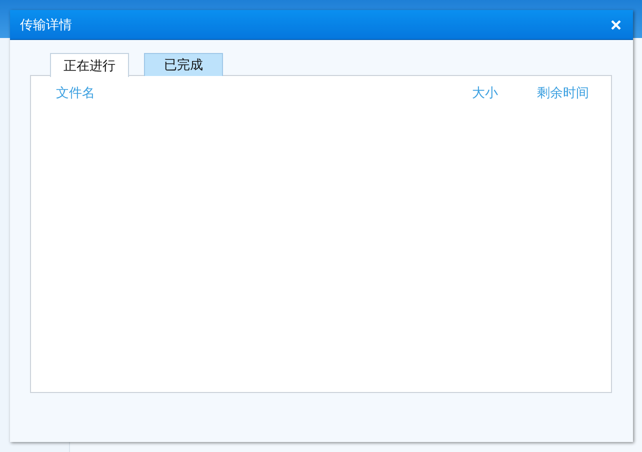  What do you see at coordinates (183, 64) in the screenshot?
I see `tab: 已完成` at bounding box center [183, 64].